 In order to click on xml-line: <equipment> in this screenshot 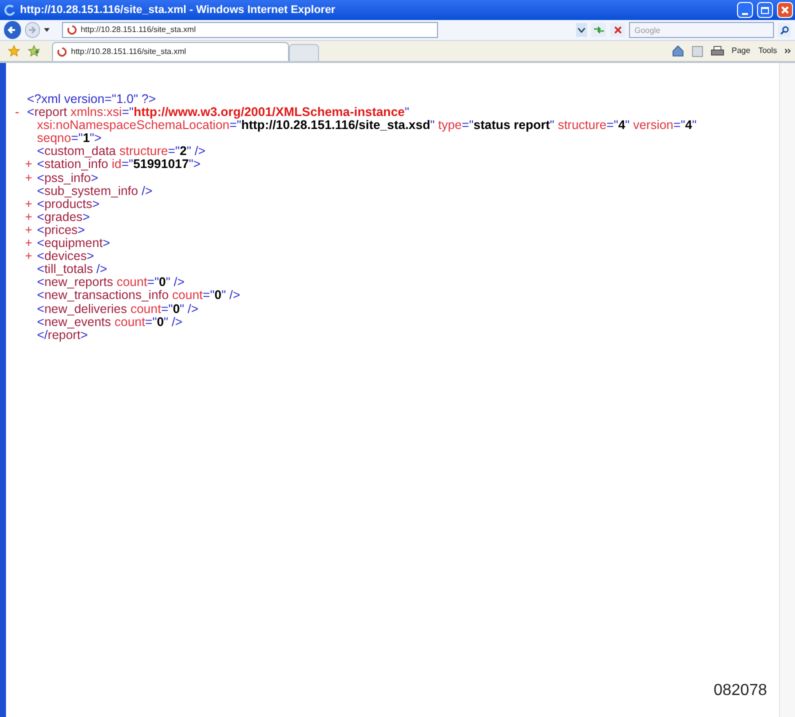, I will do `click(73, 243)`.